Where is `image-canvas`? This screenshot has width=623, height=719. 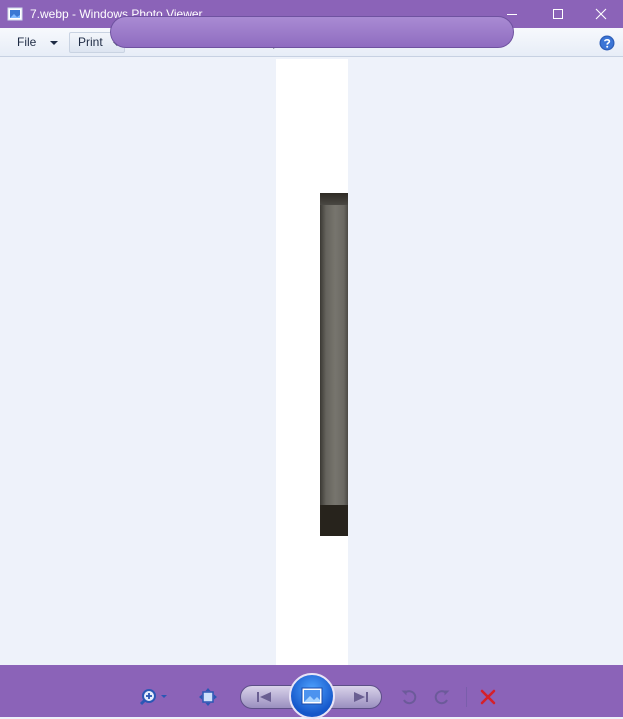
image-canvas is located at coordinates (312, 362).